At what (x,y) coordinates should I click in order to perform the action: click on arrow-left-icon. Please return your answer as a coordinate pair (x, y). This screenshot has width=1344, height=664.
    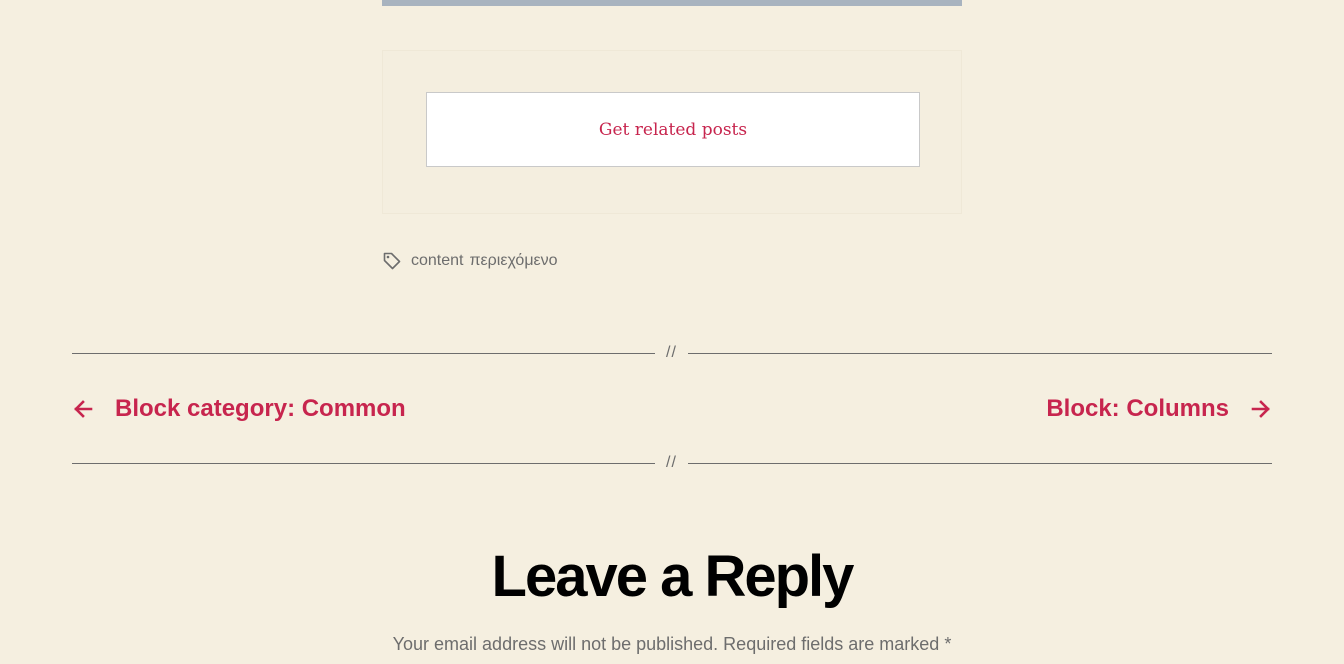
    Looking at the image, I should click on (83, 409).